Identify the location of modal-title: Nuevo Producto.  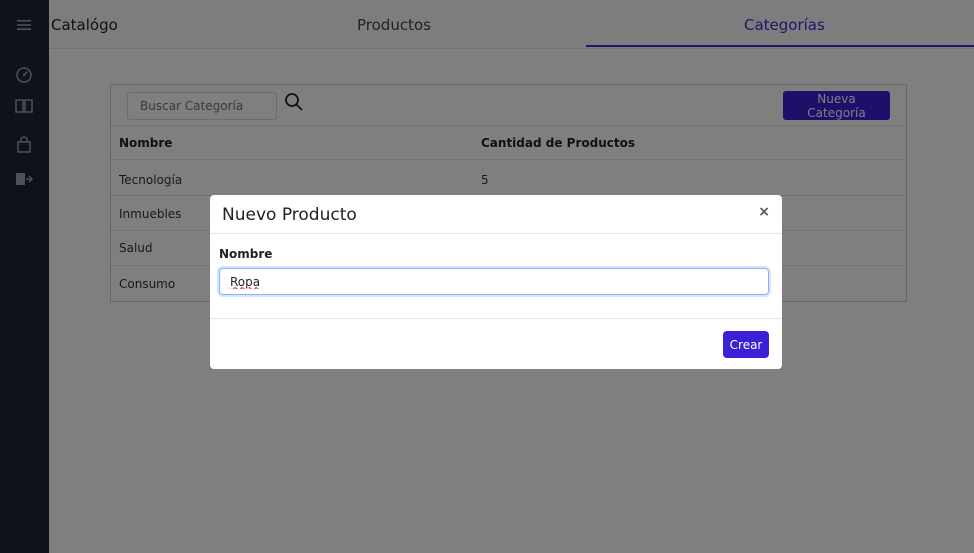
(289, 215).